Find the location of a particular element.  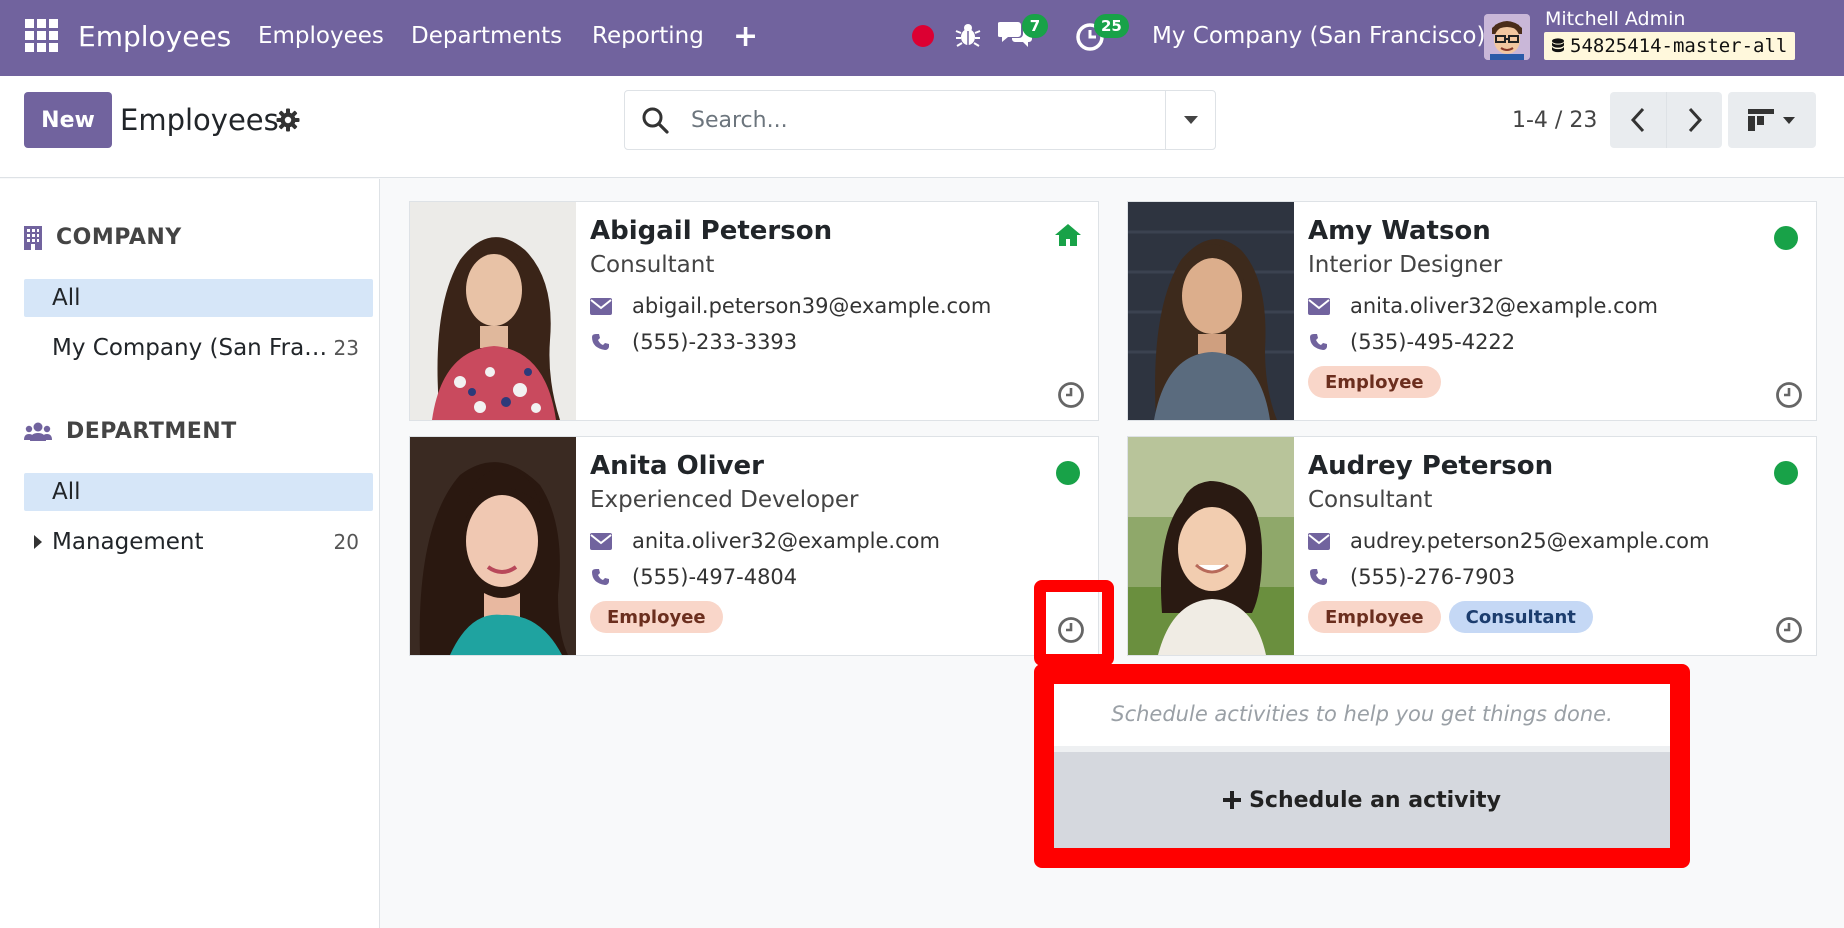

kanban-view-icon is located at coordinates (1761, 120).